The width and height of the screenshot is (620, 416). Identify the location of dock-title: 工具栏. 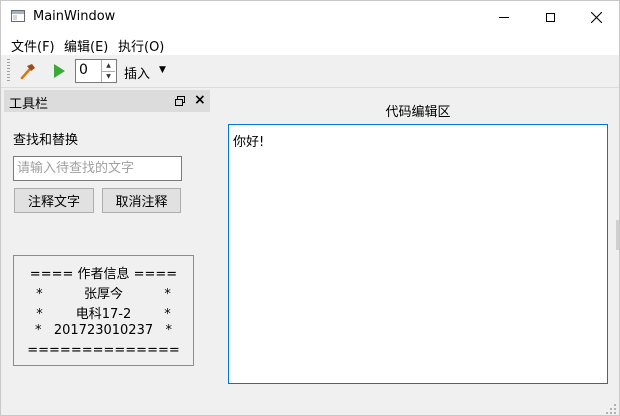
(29, 104).